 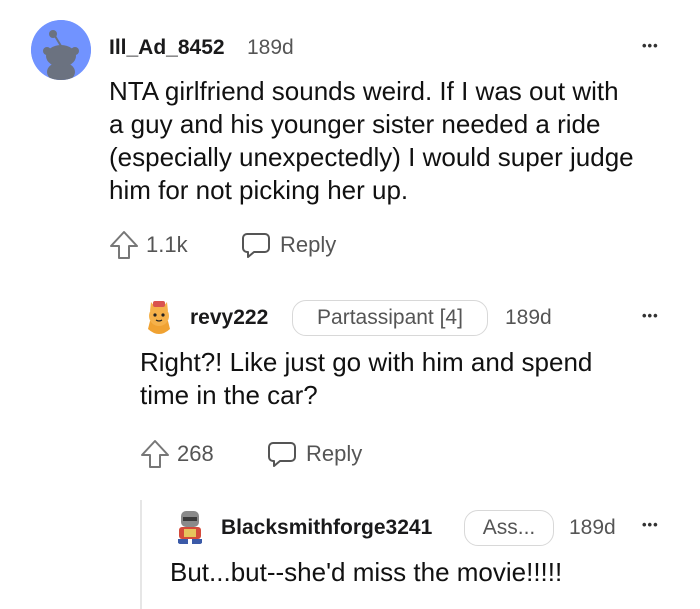 I want to click on user-flair: Partassipant [4], so click(x=390, y=318).